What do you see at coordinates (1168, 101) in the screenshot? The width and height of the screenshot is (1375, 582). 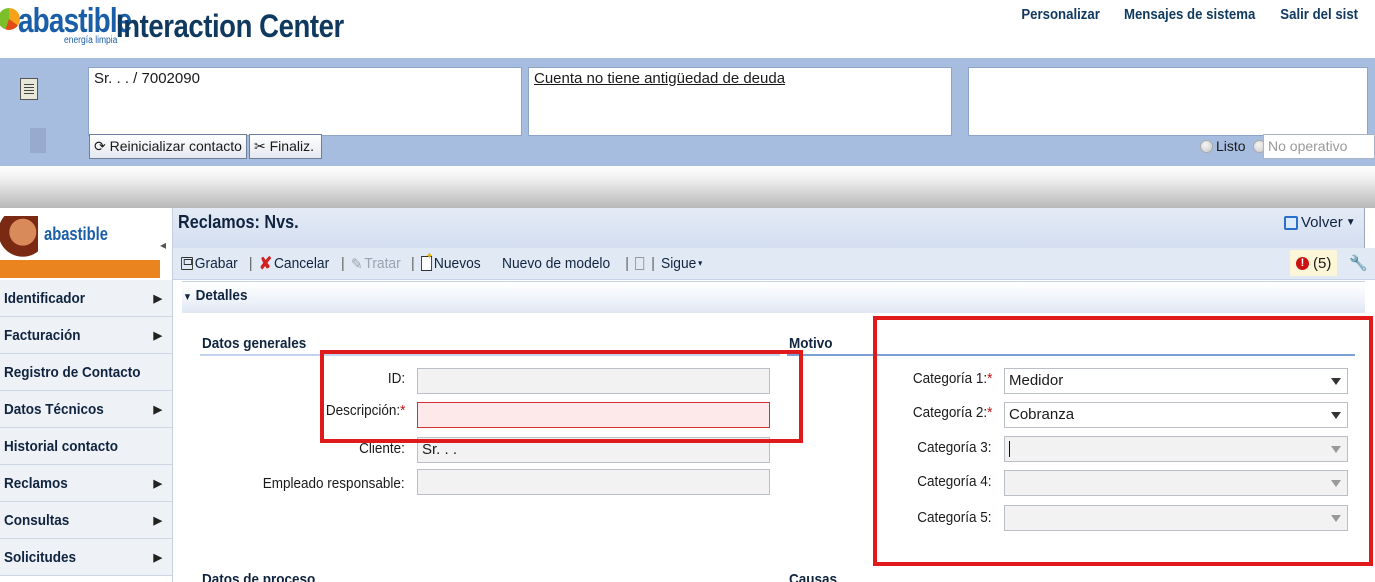 I see `extra-info-box` at bounding box center [1168, 101].